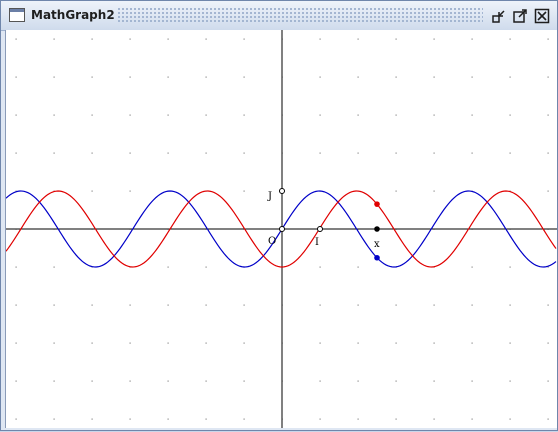 The width and height of the screenshot is (558, 432). I want to click on unit-y-label: J, so click(269, 196).